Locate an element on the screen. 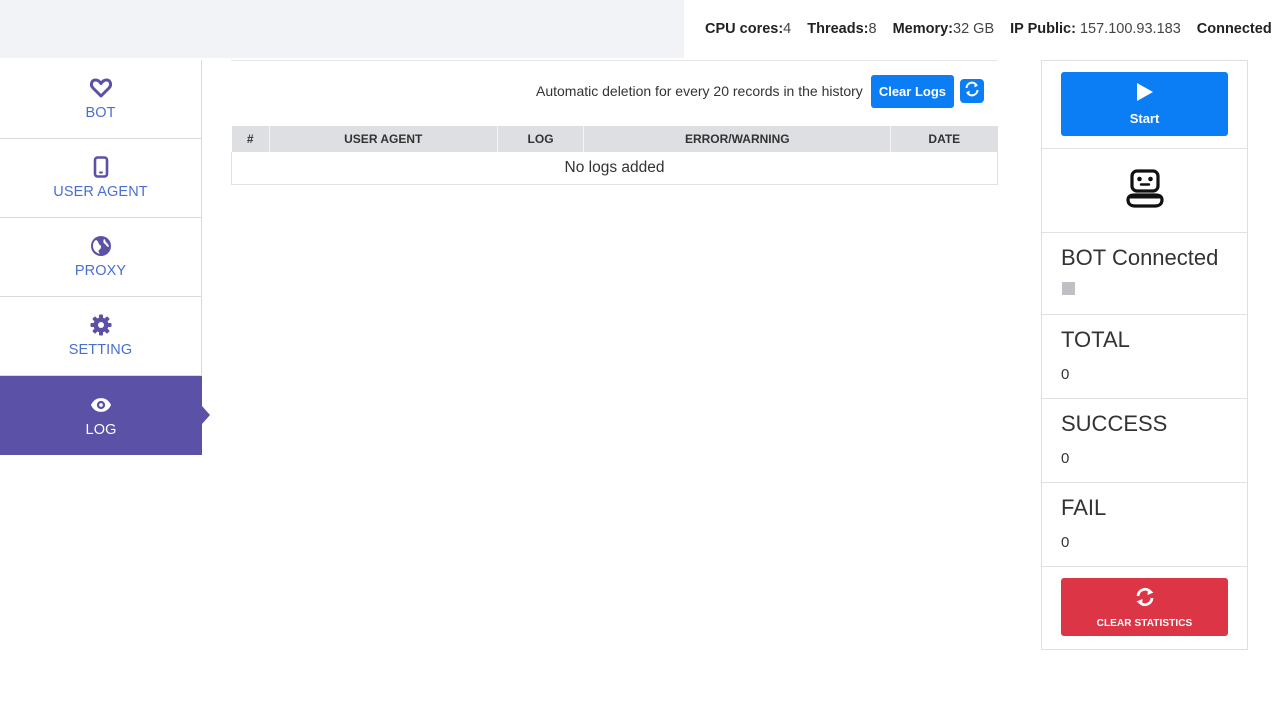 Image resolution: width=1280 pixels, height=720 pixels. gear-icon is located at coordinates (101, 325).